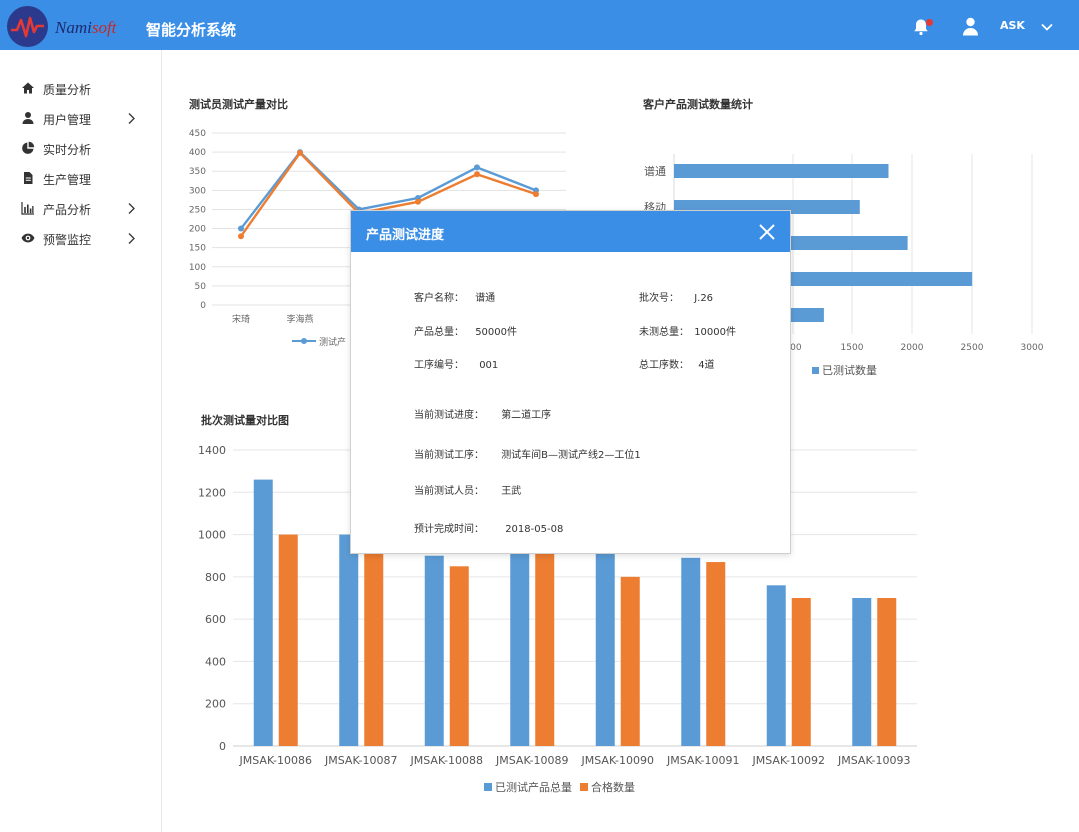  What do you see at coordinates (496, 332) in the screenshot?
I see `field-value: 50000件` at bounding box center [496, 332].